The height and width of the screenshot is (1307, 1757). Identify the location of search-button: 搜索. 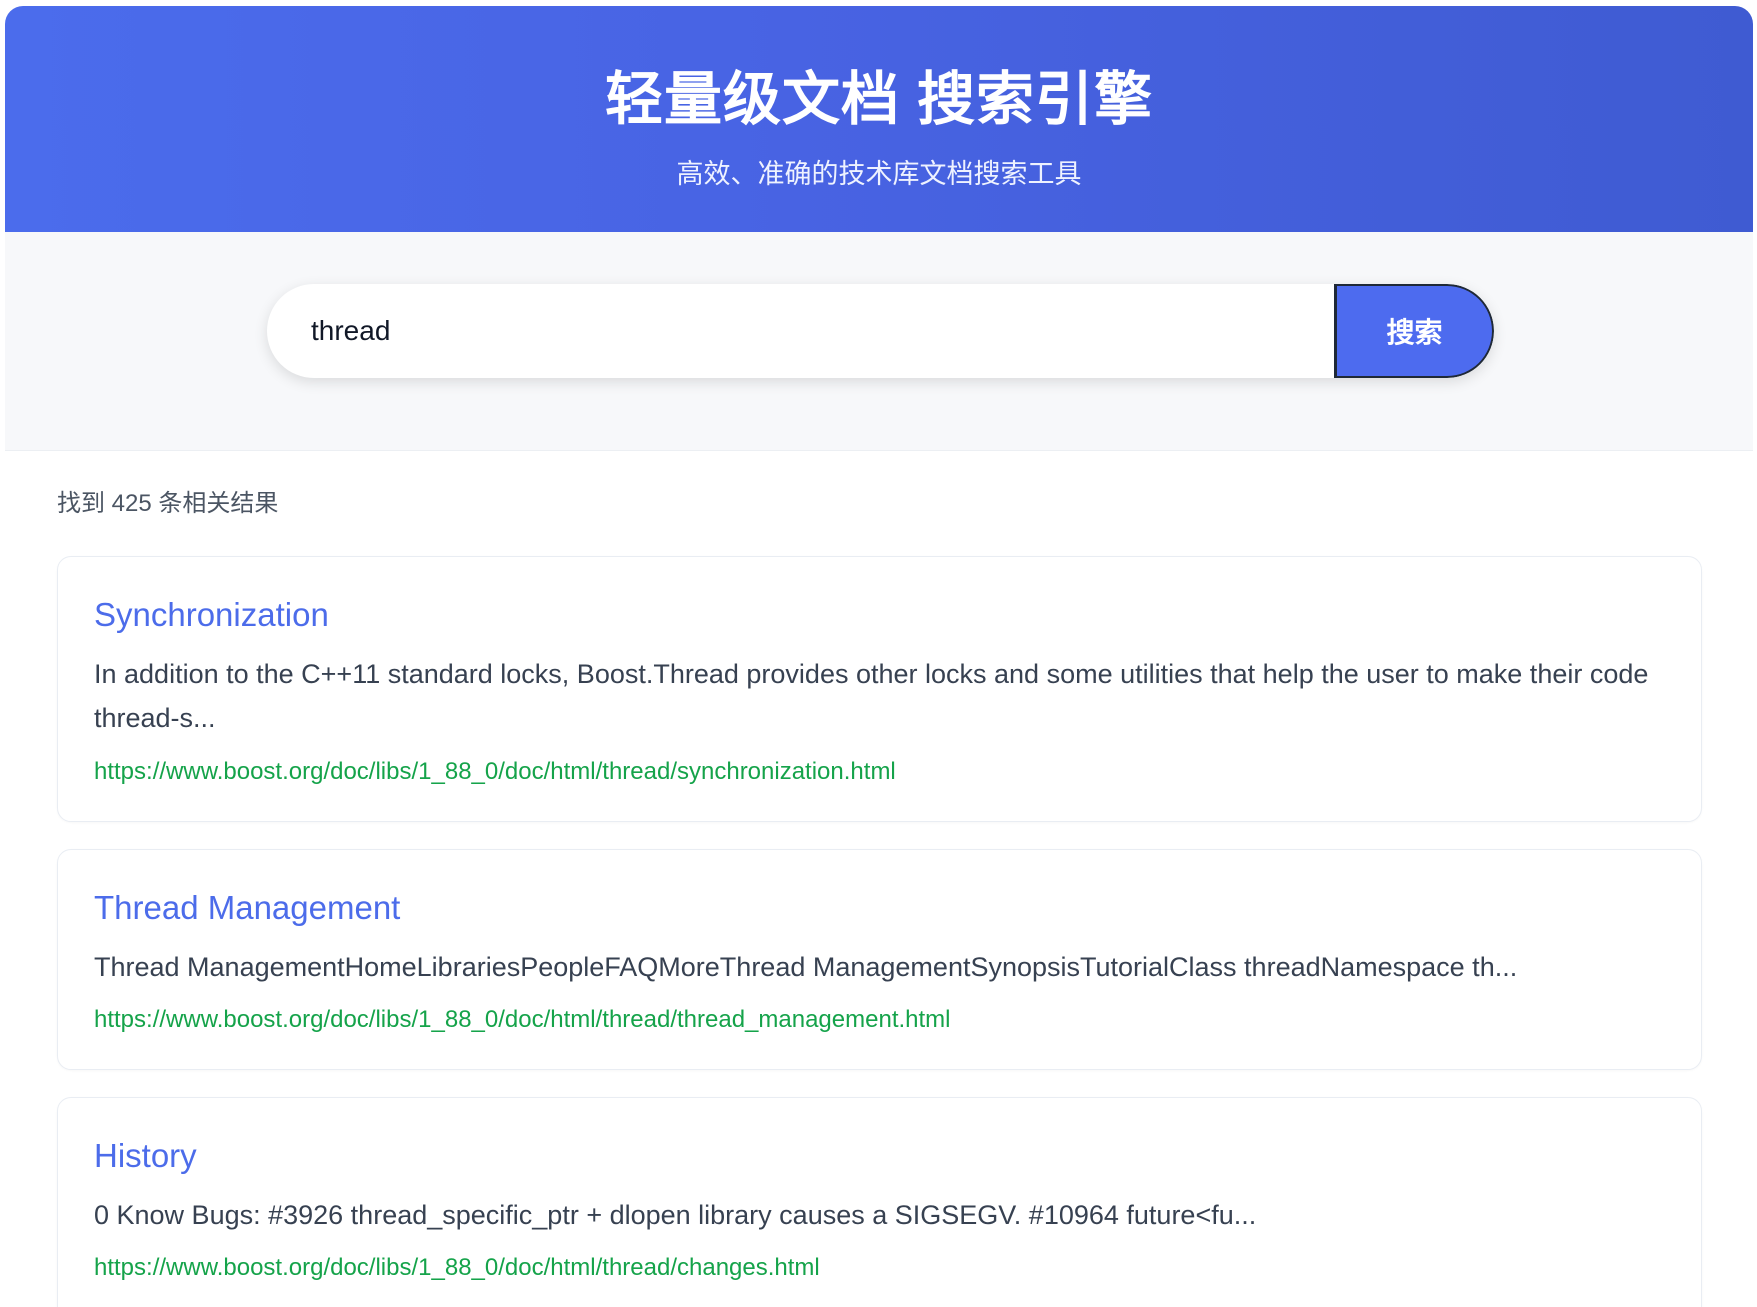
(1414, 331).